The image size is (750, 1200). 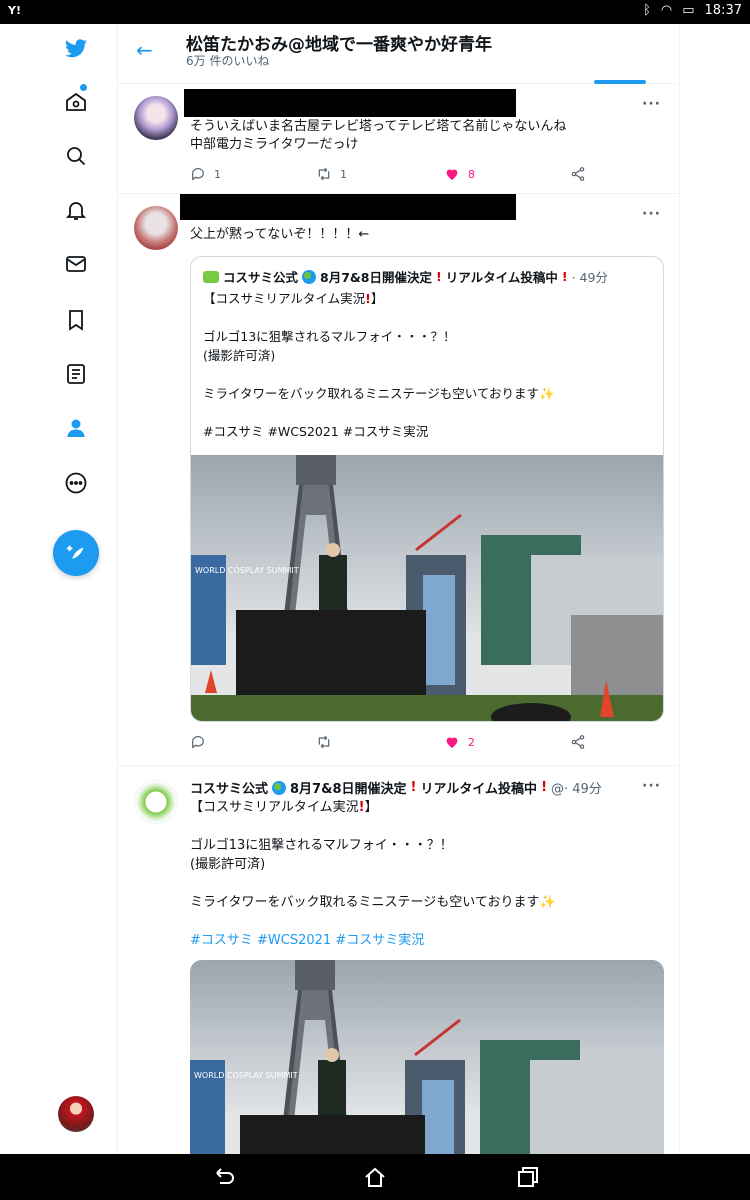 I want to click on quoted-author-name-suffix: 8月7&8日開催決定, so click(x=376, y=277).